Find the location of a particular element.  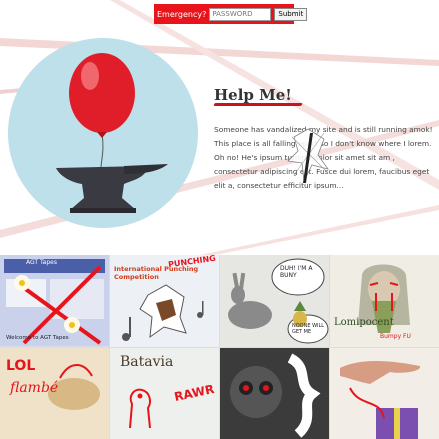

tile-graffiti-2: NOONE WILL GET ME is located at coordinates (308, 329).